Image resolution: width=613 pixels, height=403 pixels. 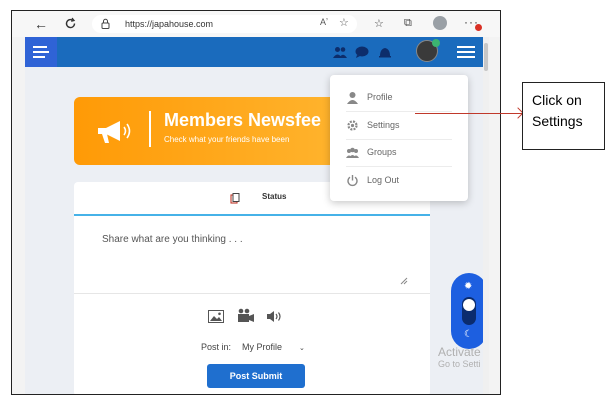 I want to click on menu-icon, so click(x=41, y=52).